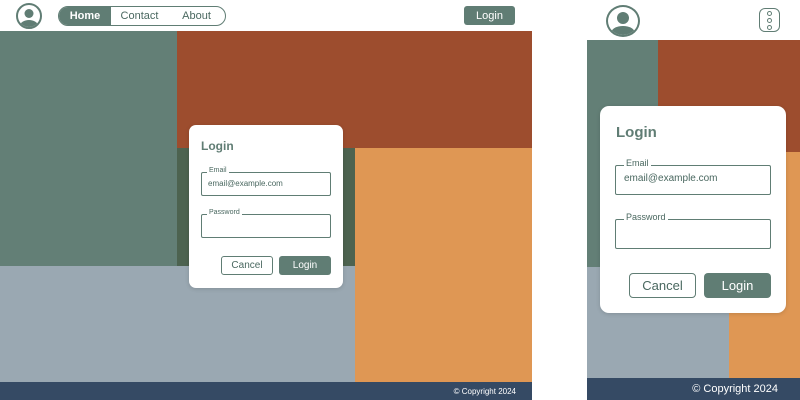 The width and height of the screenshot is (800, 400). Describe the element at coordinates (88, 148) in the screenshot. I see `block-sage` at that location.